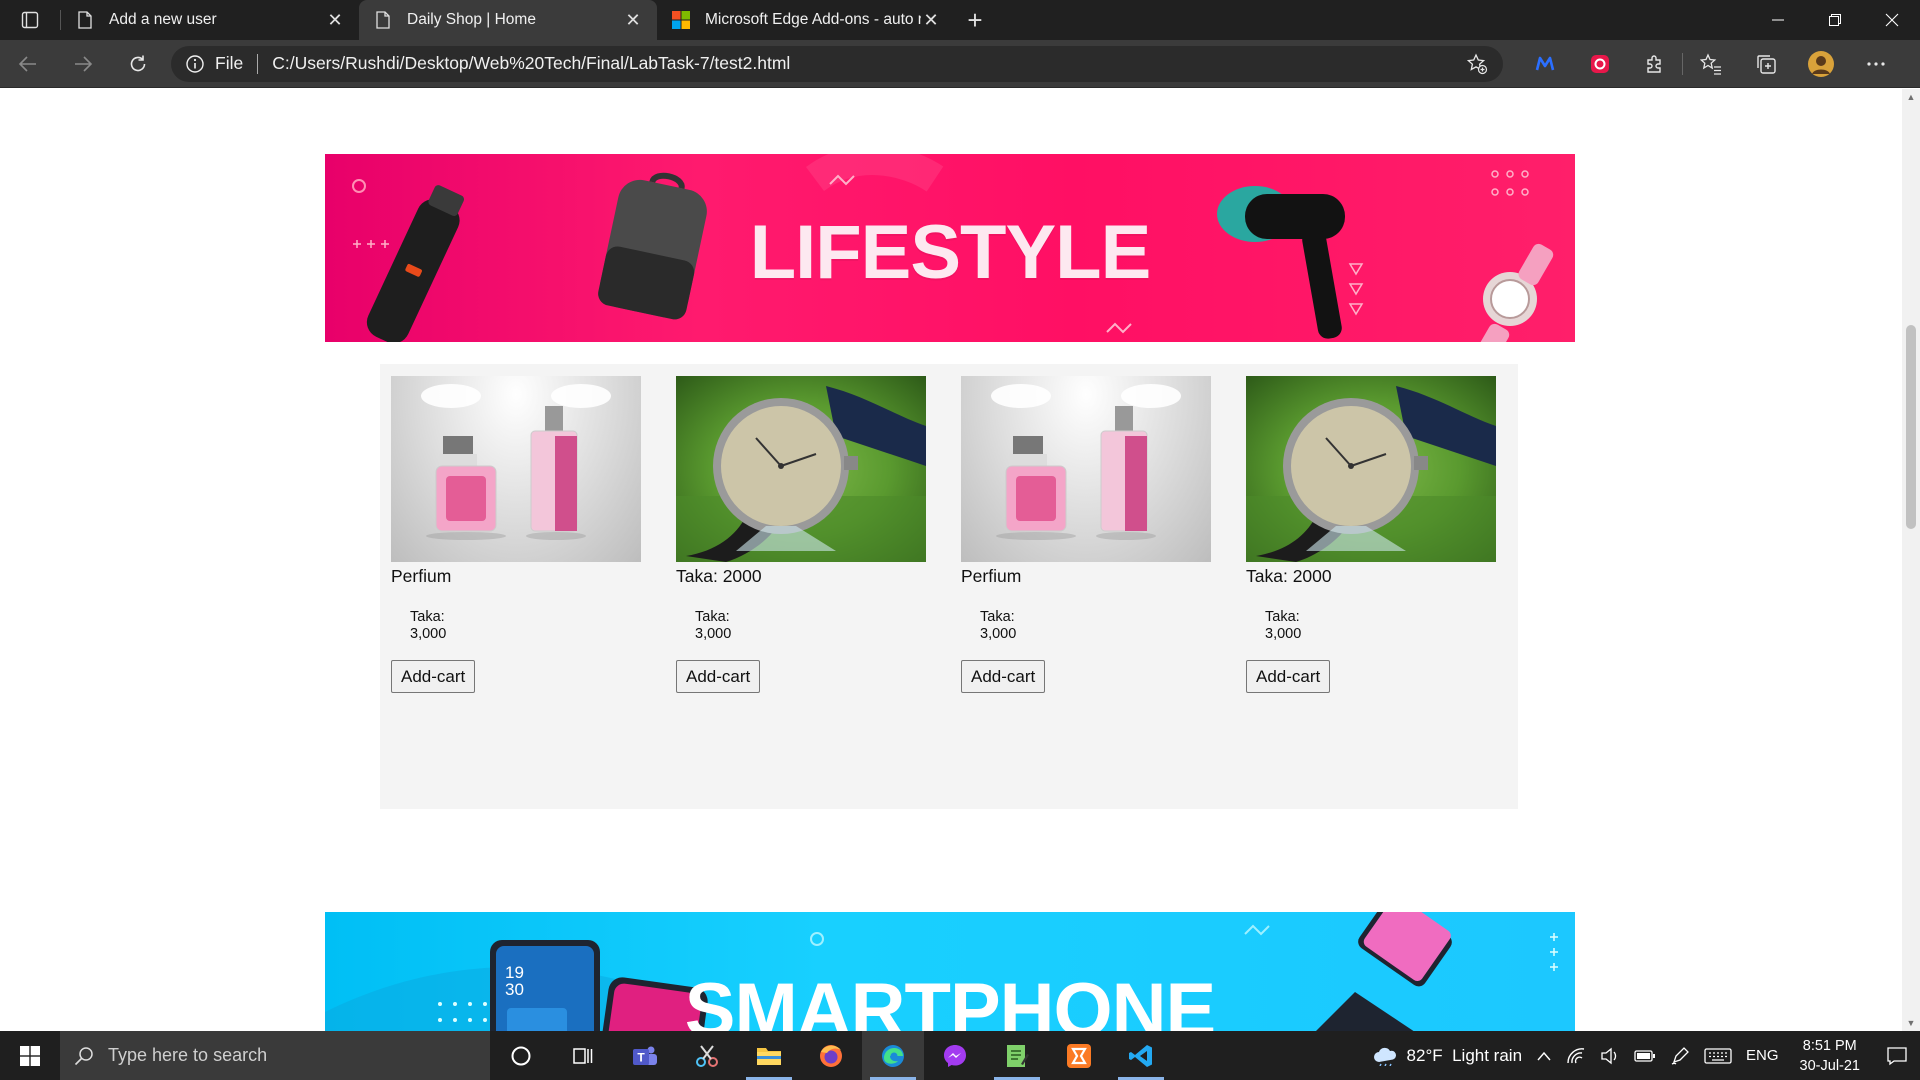  I want to click on favorites-icon, so click(1710, 63).